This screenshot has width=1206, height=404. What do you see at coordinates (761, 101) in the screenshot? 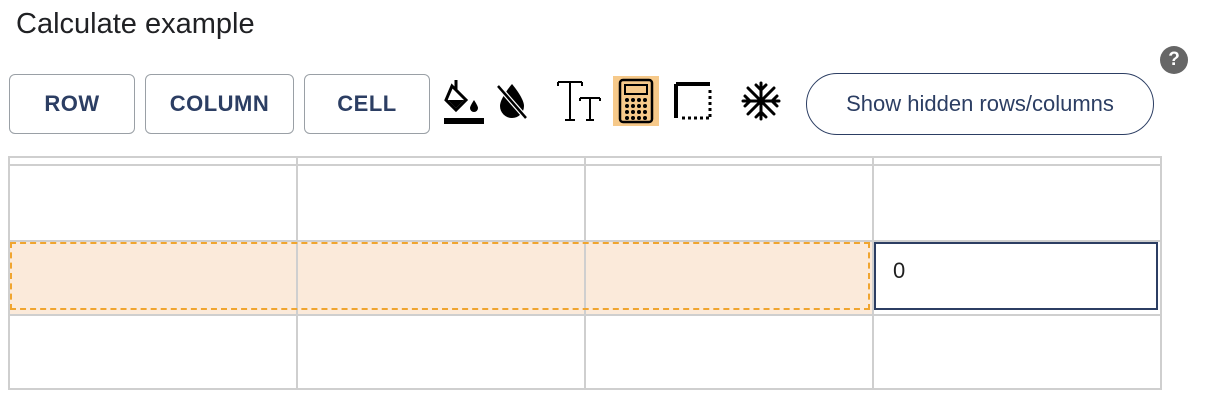
I see `freeze-icon` at bounding box center [761, 101].